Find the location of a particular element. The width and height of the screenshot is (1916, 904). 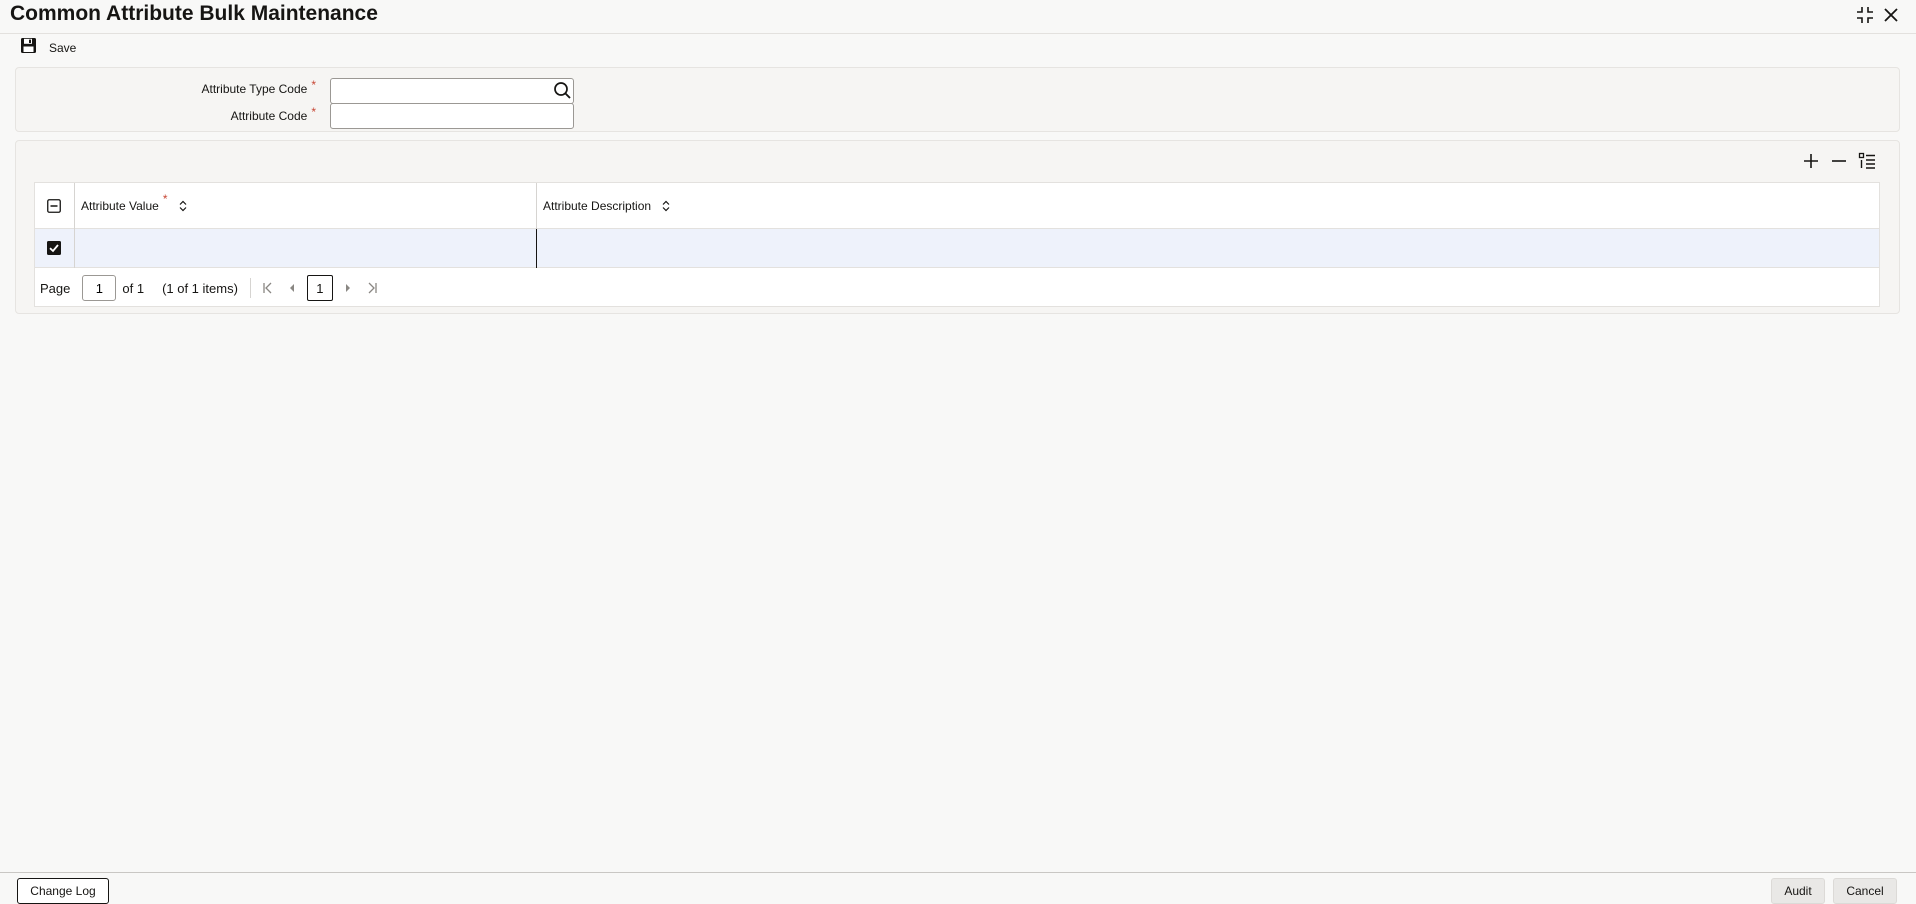

attribute-table: Attribute Value* Attribute Description is located at coordinates (957, 244).